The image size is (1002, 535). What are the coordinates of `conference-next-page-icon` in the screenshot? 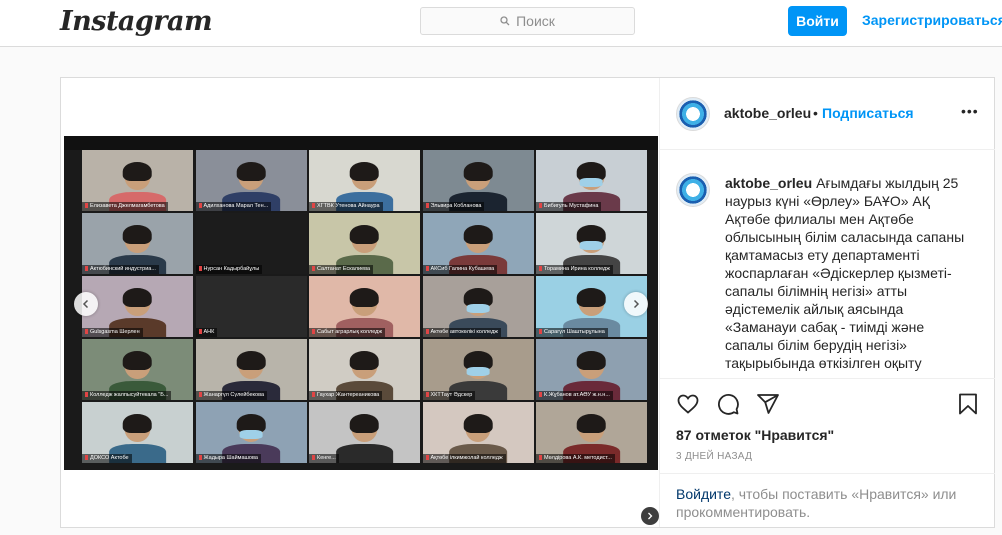 It's located at (650, 516).